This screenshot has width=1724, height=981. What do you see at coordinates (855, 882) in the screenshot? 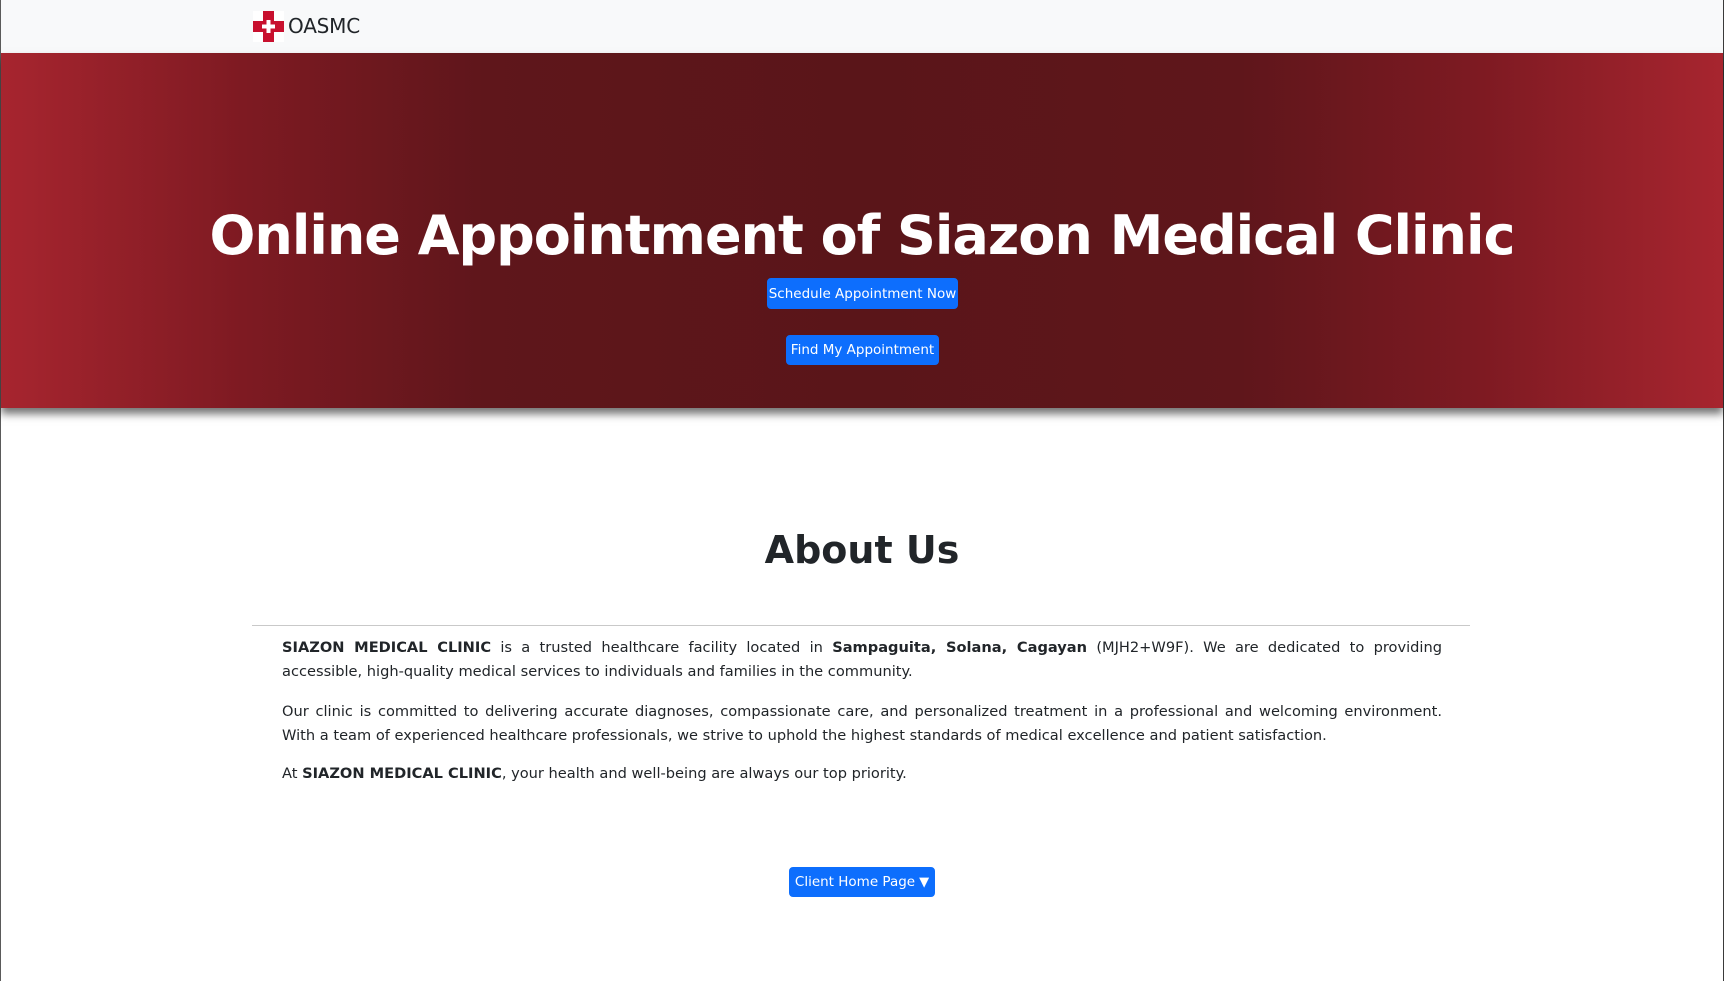
I see `client-home-page-label: Client Home Page` at bounding box center [855, 882].